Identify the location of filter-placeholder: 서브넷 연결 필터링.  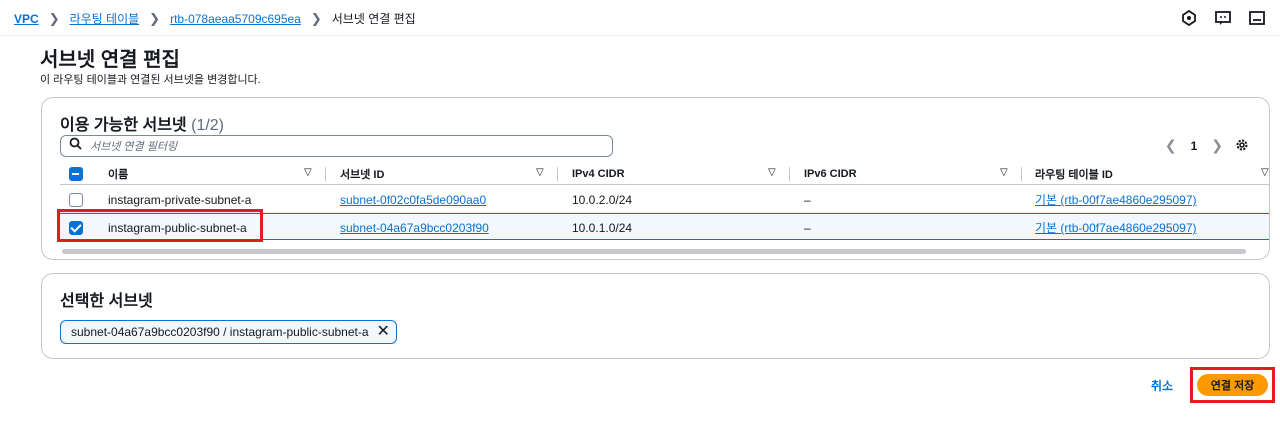
(134, 147).